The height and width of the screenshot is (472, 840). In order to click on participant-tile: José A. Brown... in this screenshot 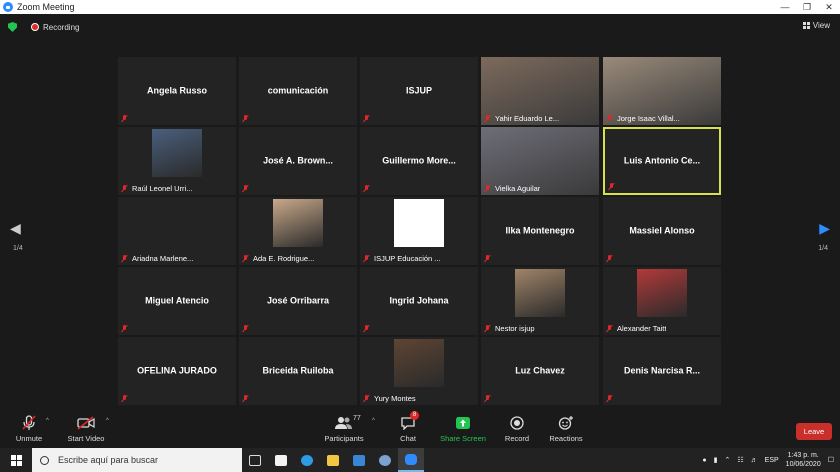, I will do `click(298, 161)`.